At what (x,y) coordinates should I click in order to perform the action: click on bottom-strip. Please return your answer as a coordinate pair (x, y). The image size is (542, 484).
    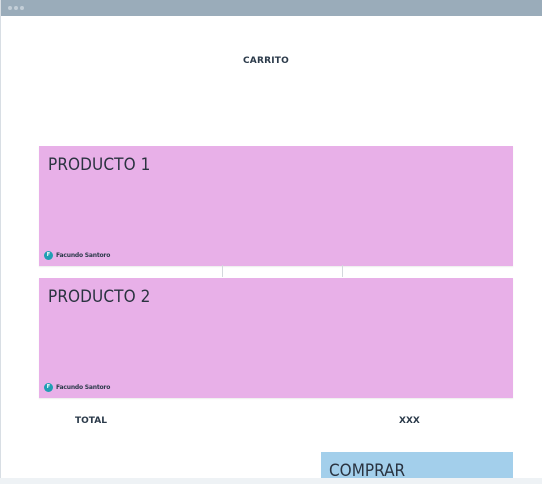
    Looking at the image, I should click on (271, 481).